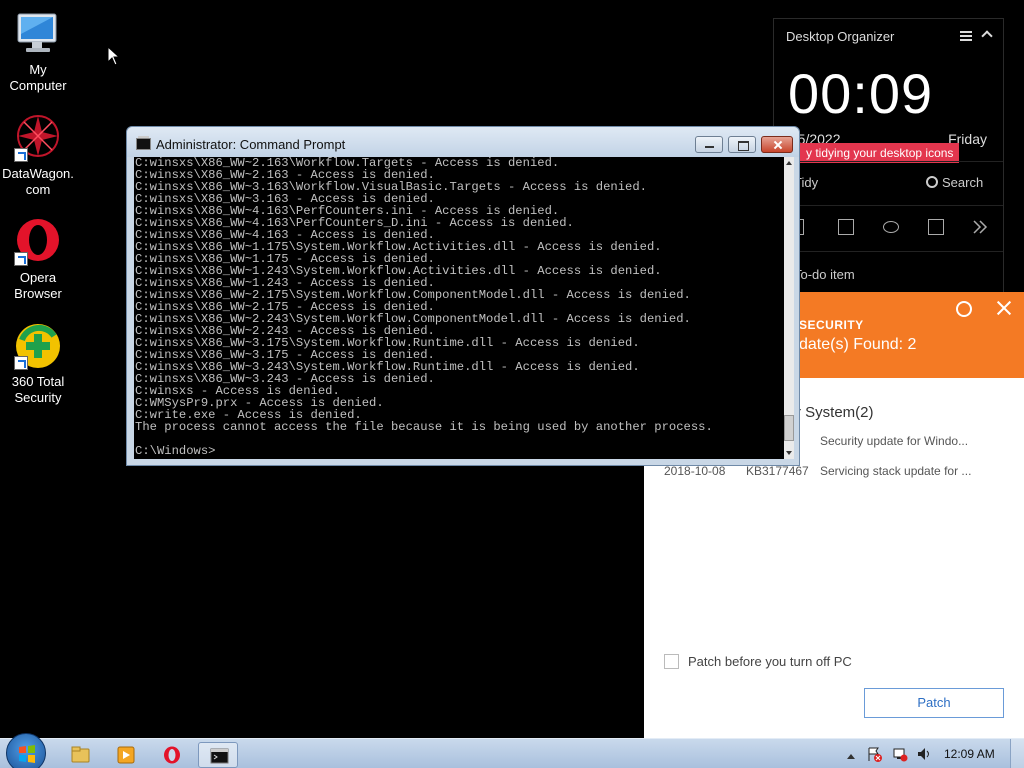 The width and height of the screenshot is (1024, 768). I want to click on desktop-icon-my-computer: My Computer, so click(38, 52).